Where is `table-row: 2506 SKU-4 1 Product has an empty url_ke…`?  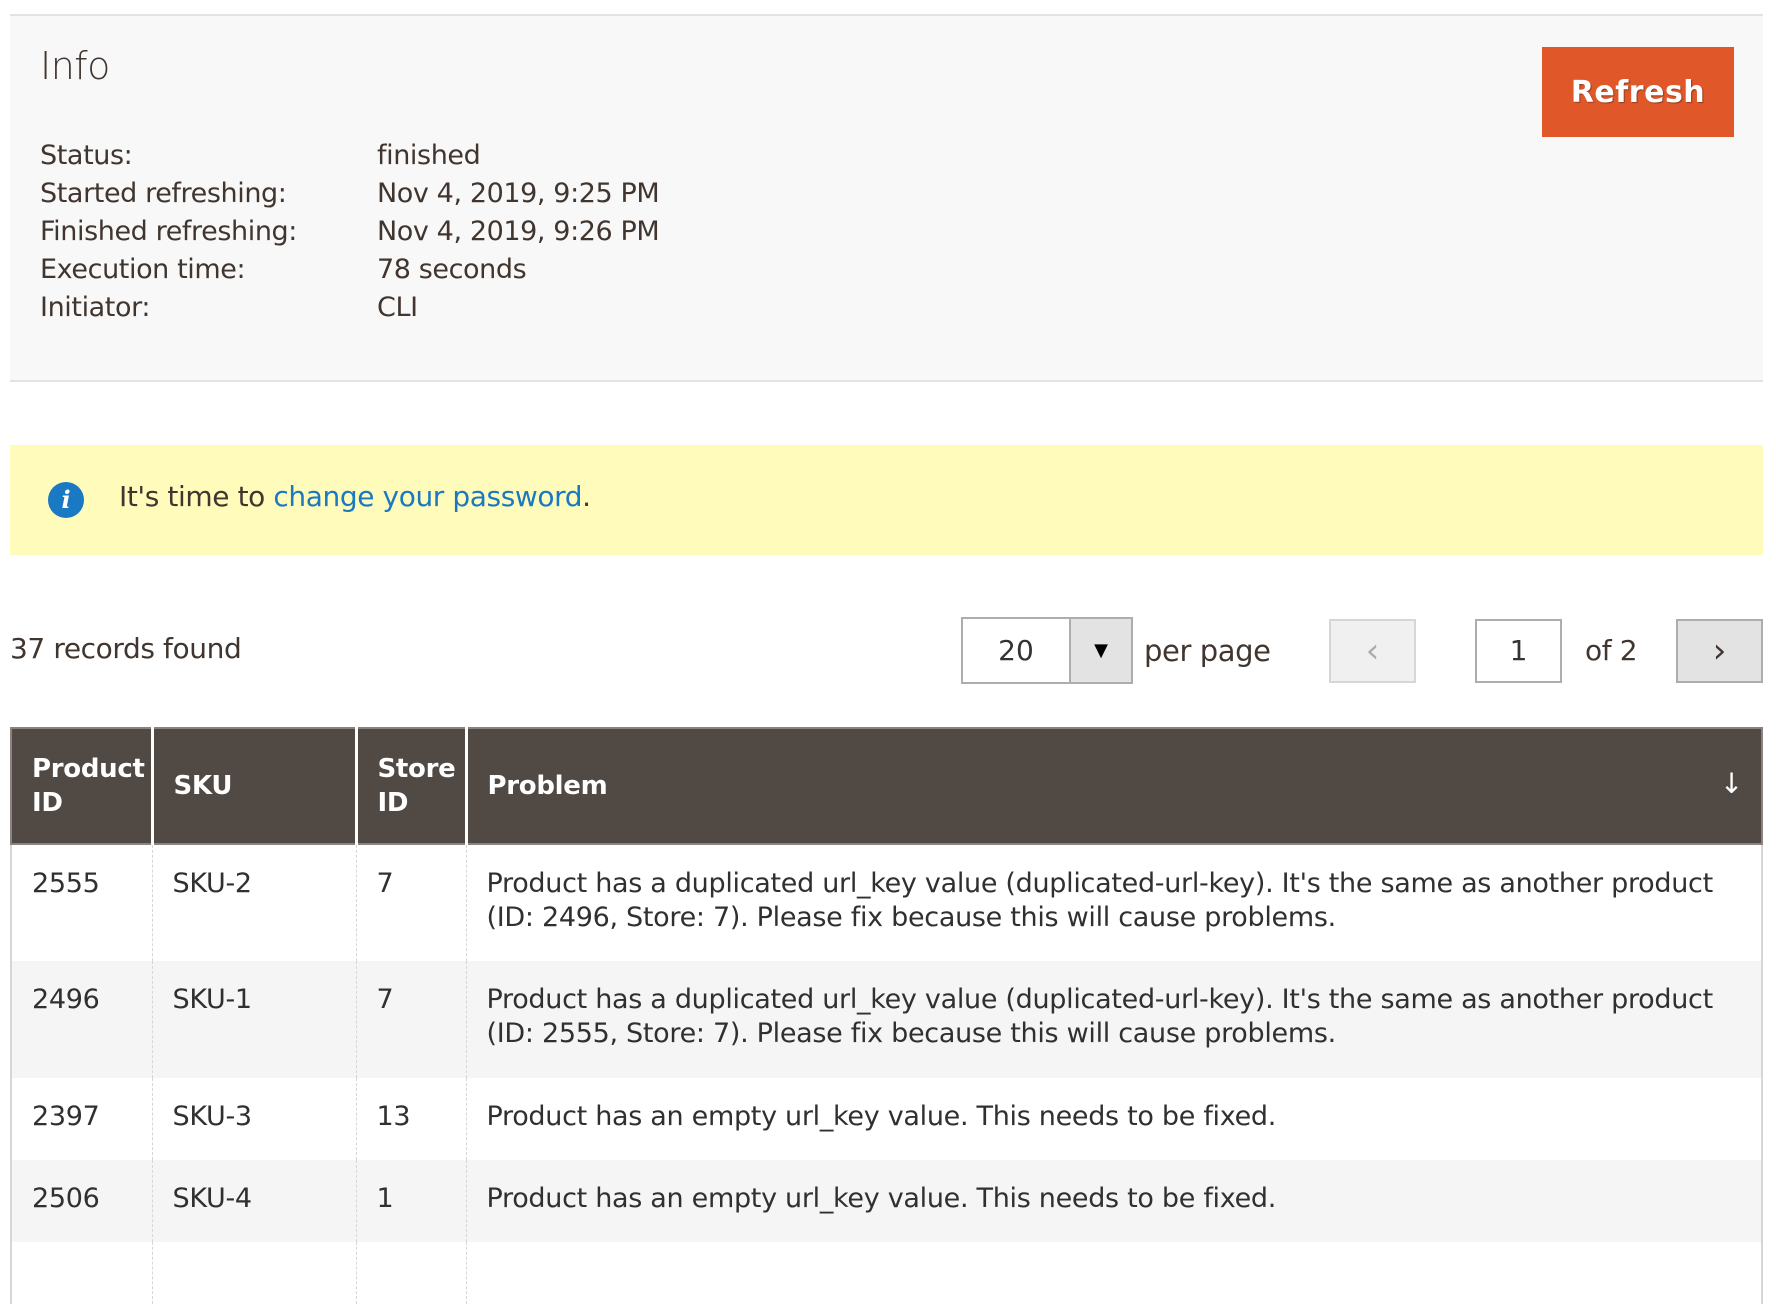 table-row: 2506 SKU-4 1 Product has an empty url_ke… is located at coordinates (886, 1201).